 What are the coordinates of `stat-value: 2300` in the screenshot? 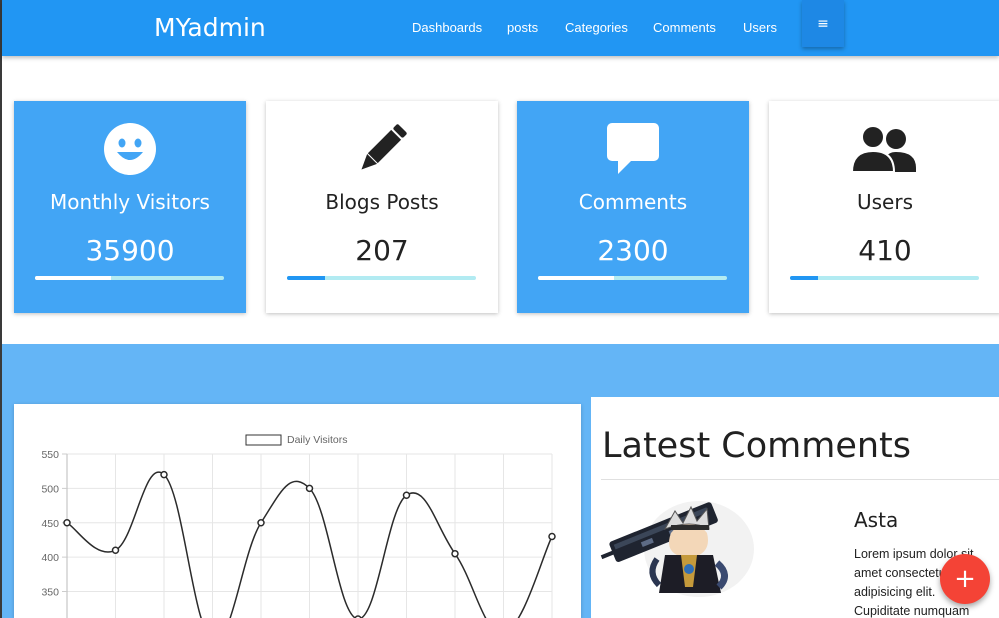 It's located at (633, 250).